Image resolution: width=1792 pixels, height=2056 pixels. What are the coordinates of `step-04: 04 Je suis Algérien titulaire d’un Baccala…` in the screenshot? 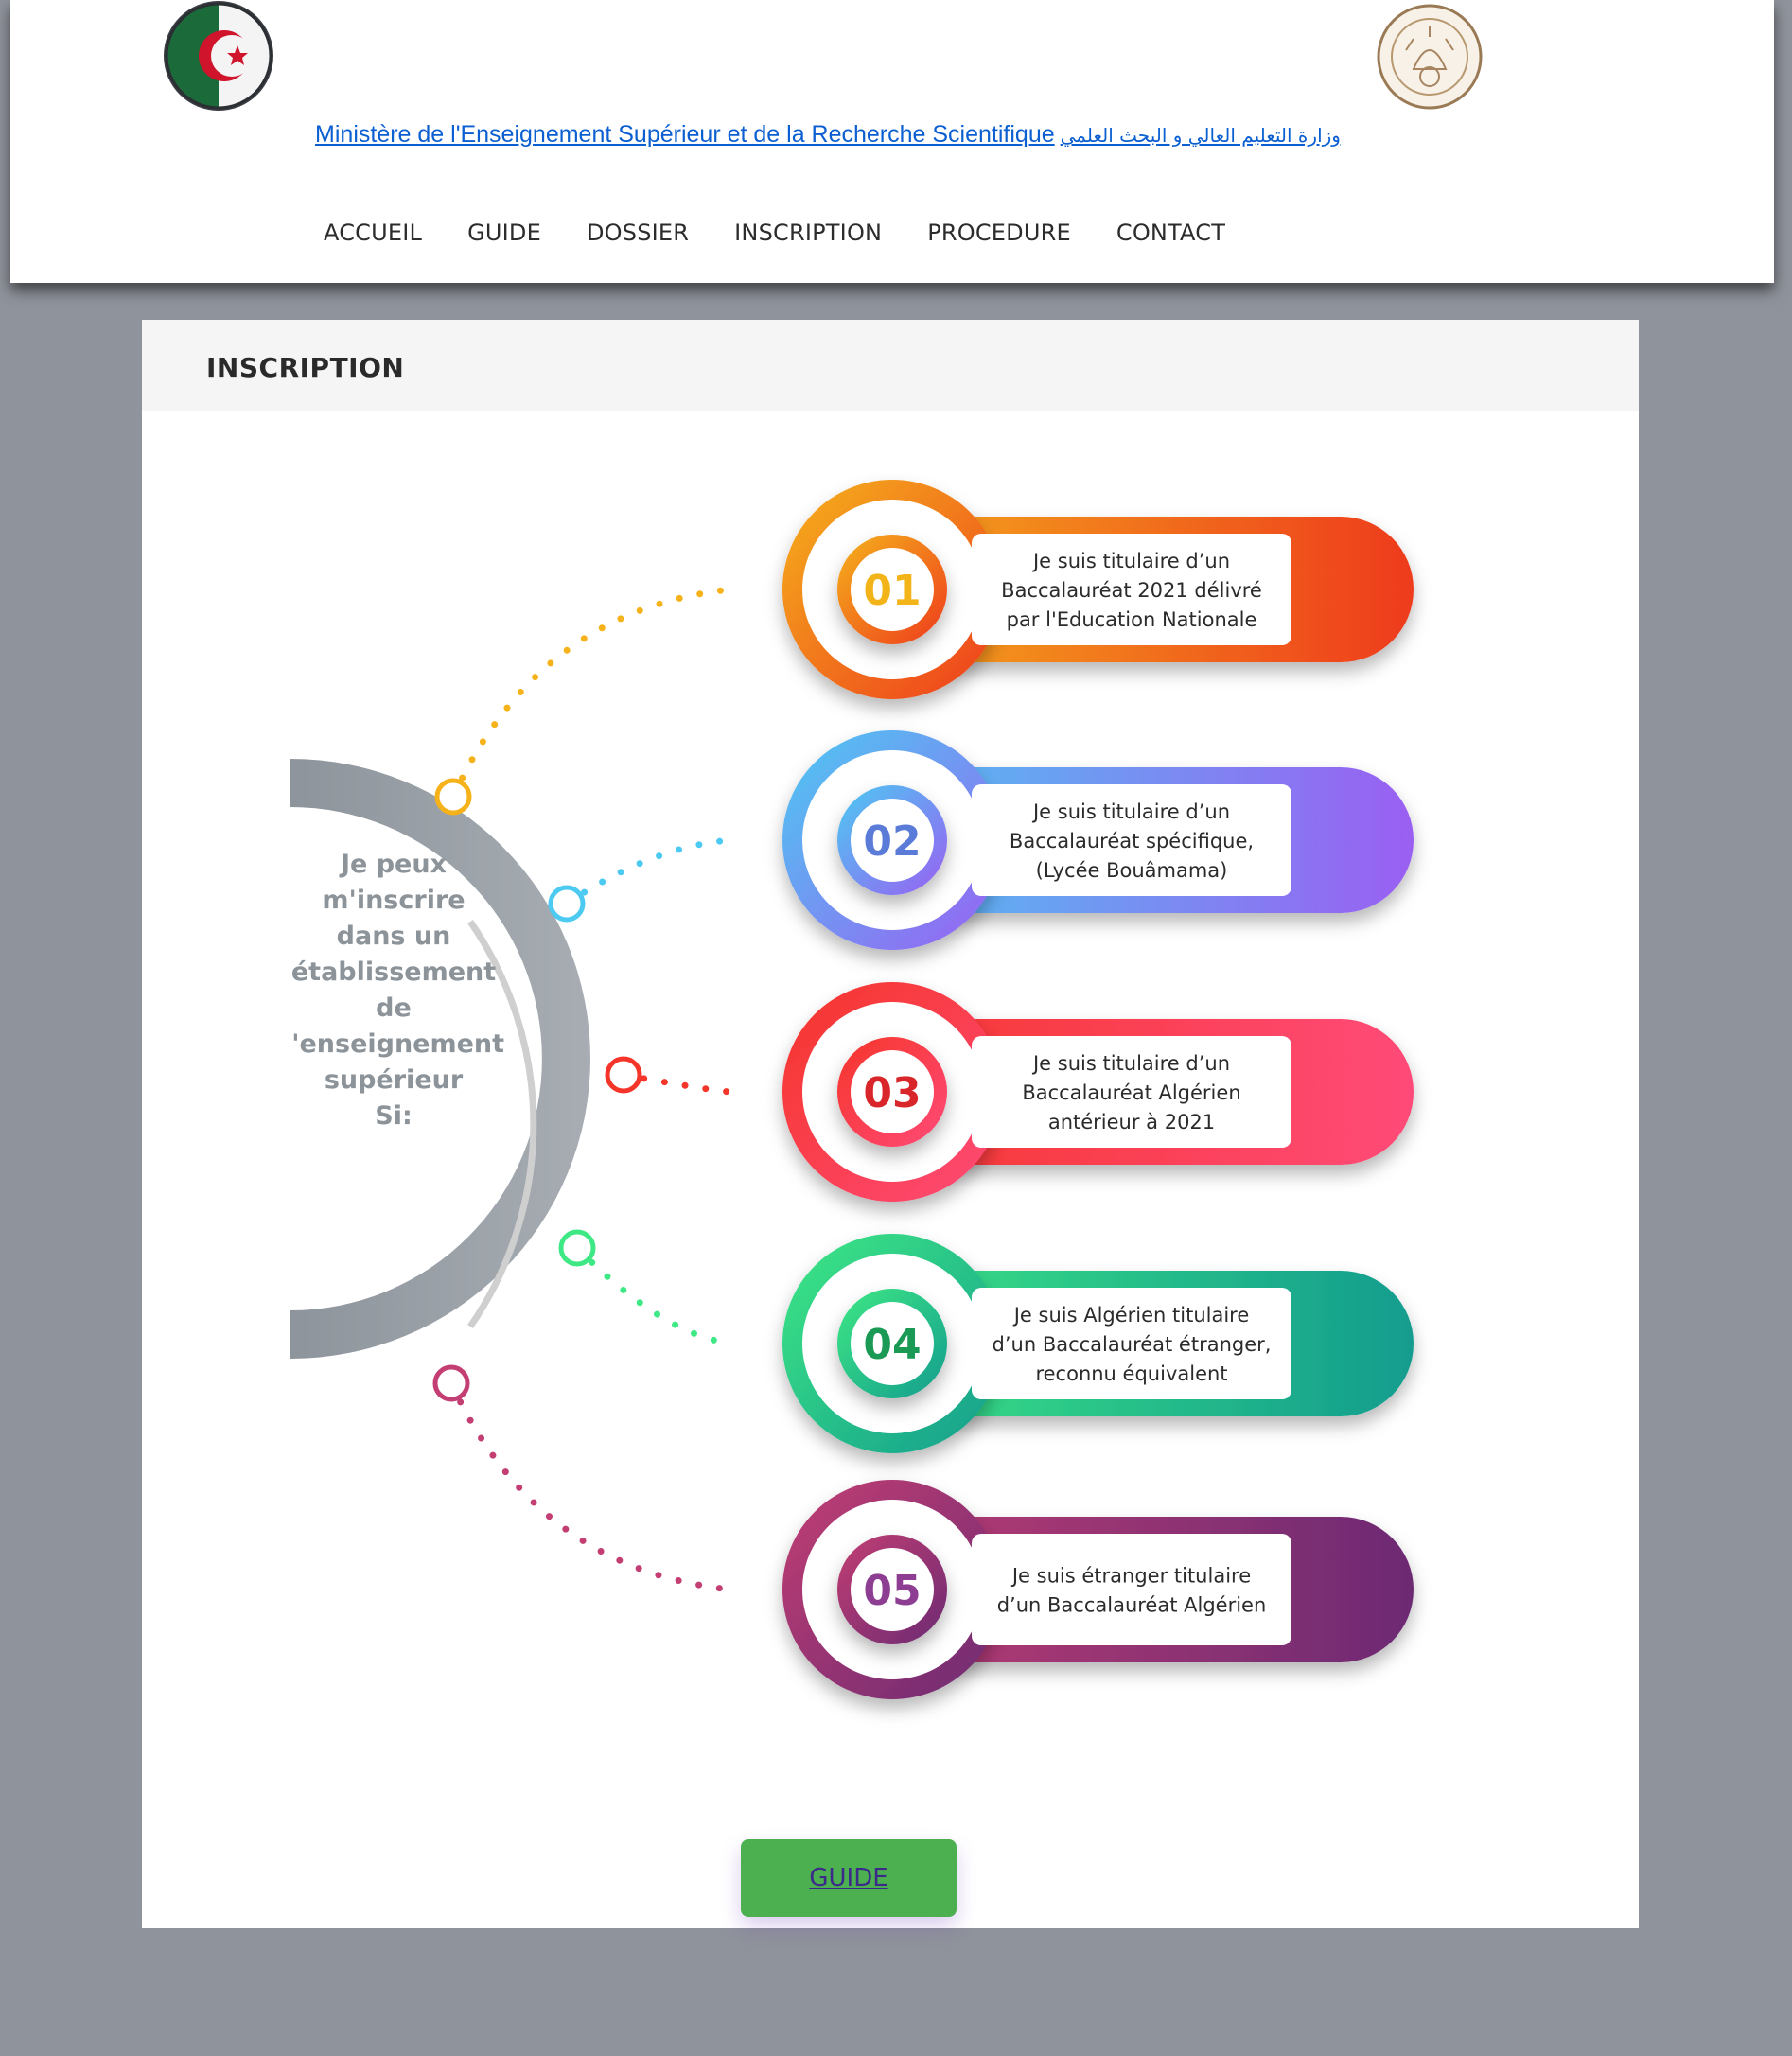 It's located at (1098, 1343).